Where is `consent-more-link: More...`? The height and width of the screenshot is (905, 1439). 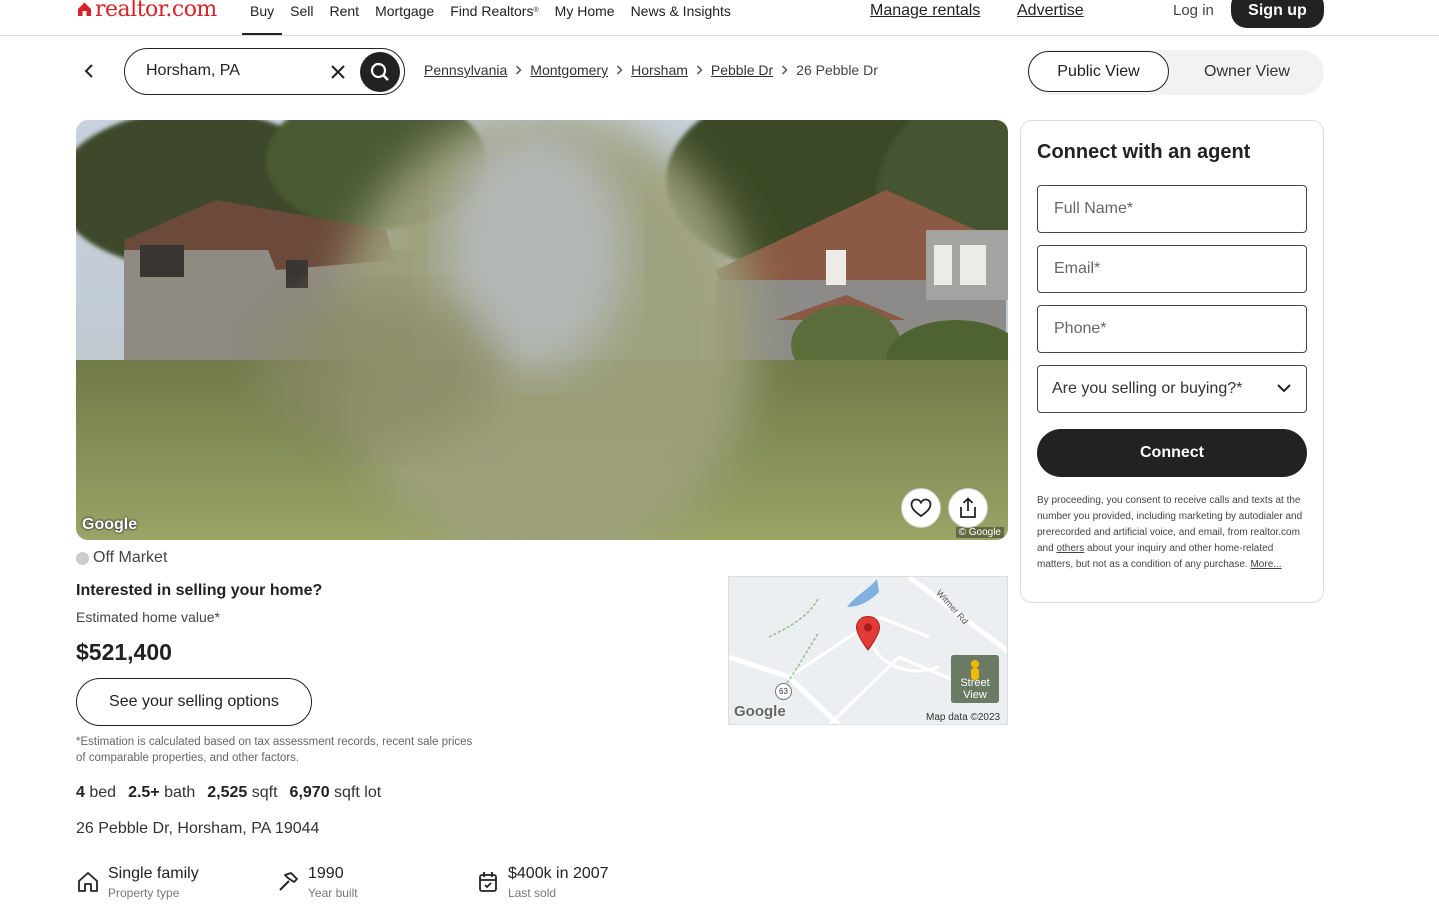 consent-more-link: More... is located at coordinates (1265, 564).